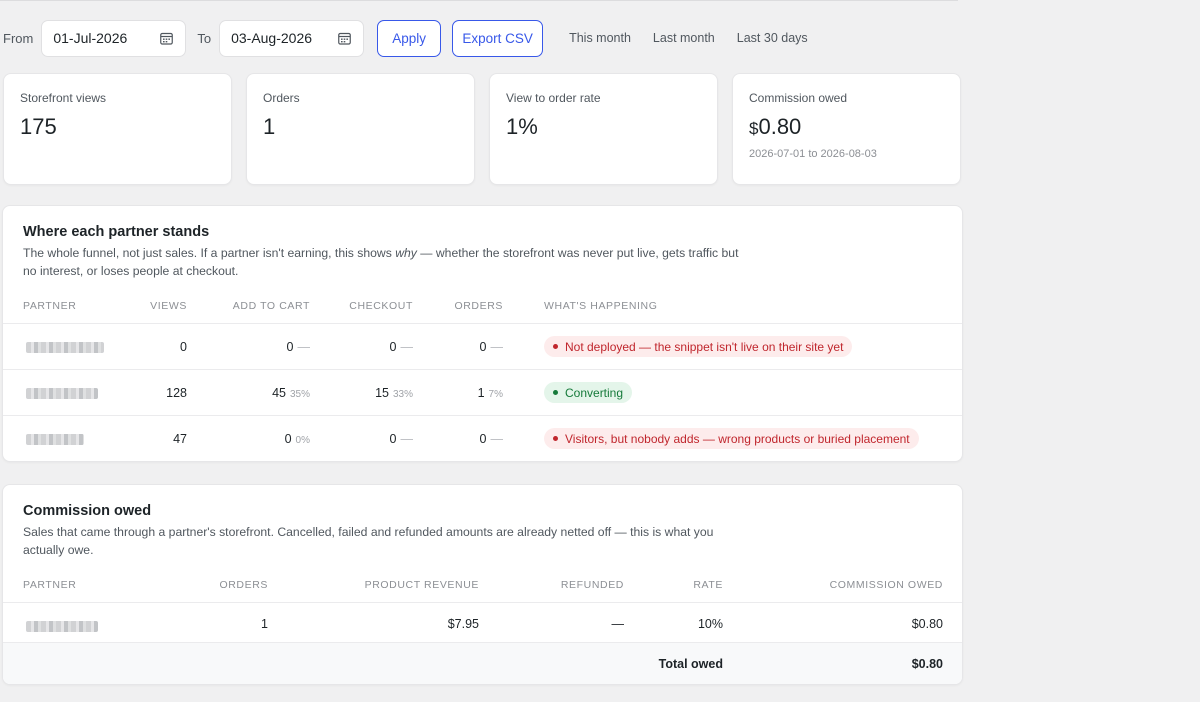  What do you see at coordinates (553, 98) in the screenshot?
I see `stat-label: View to order rate` at bounding box center [553, 98].